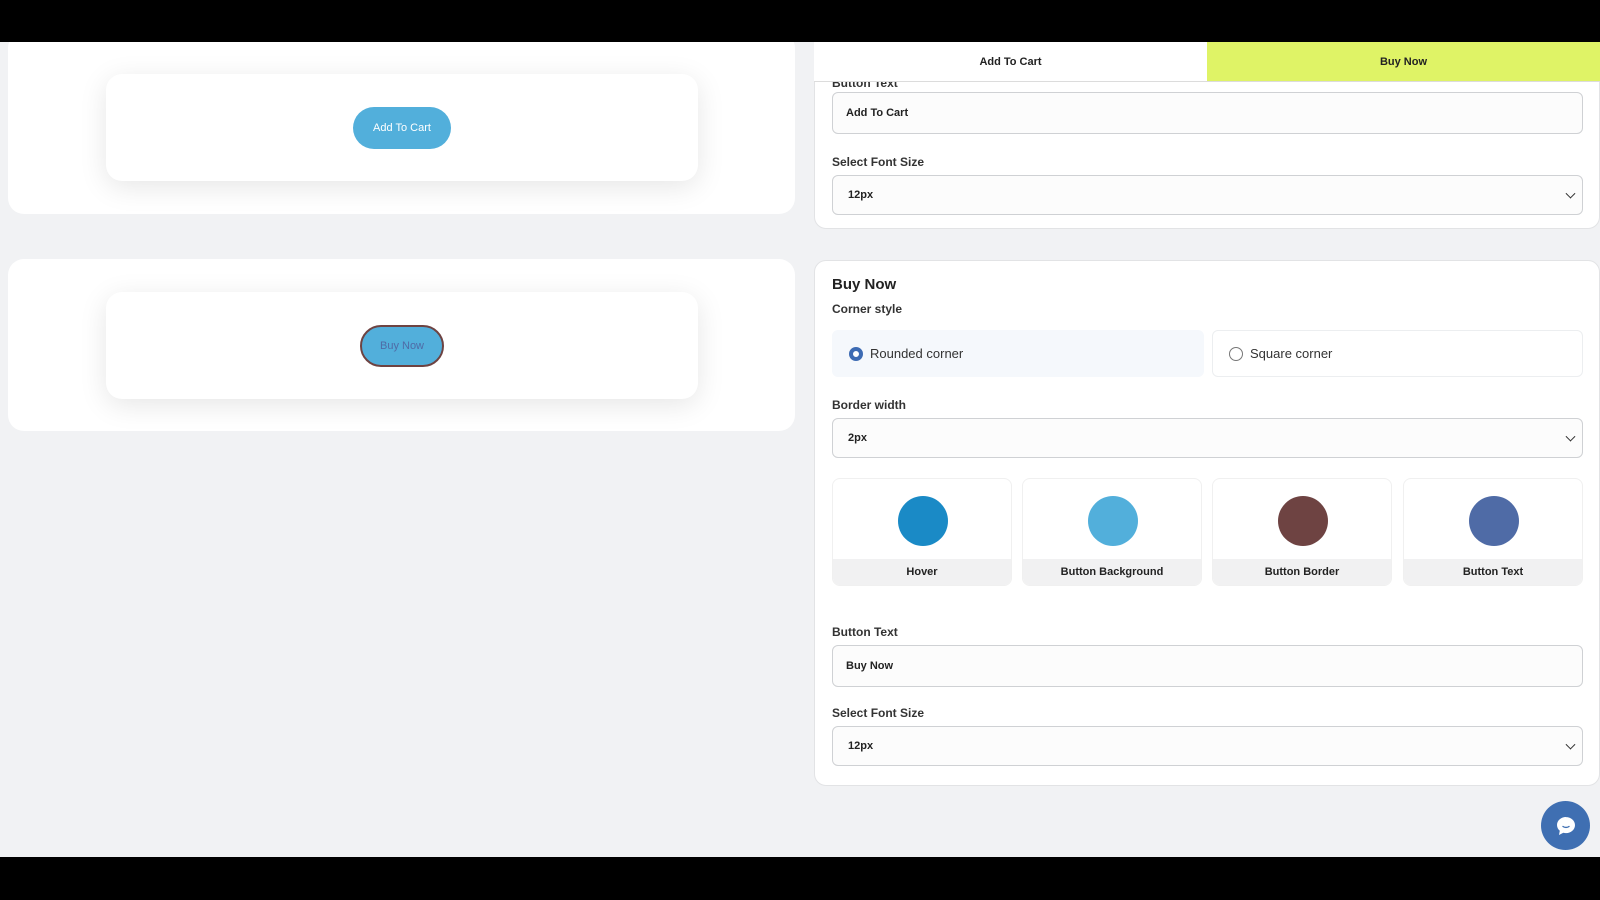  What do you see at coordinates (1403, 61) in the screenshot?
I see `tab-buy-now: Buy Now` at bounding box center [1403, 61].